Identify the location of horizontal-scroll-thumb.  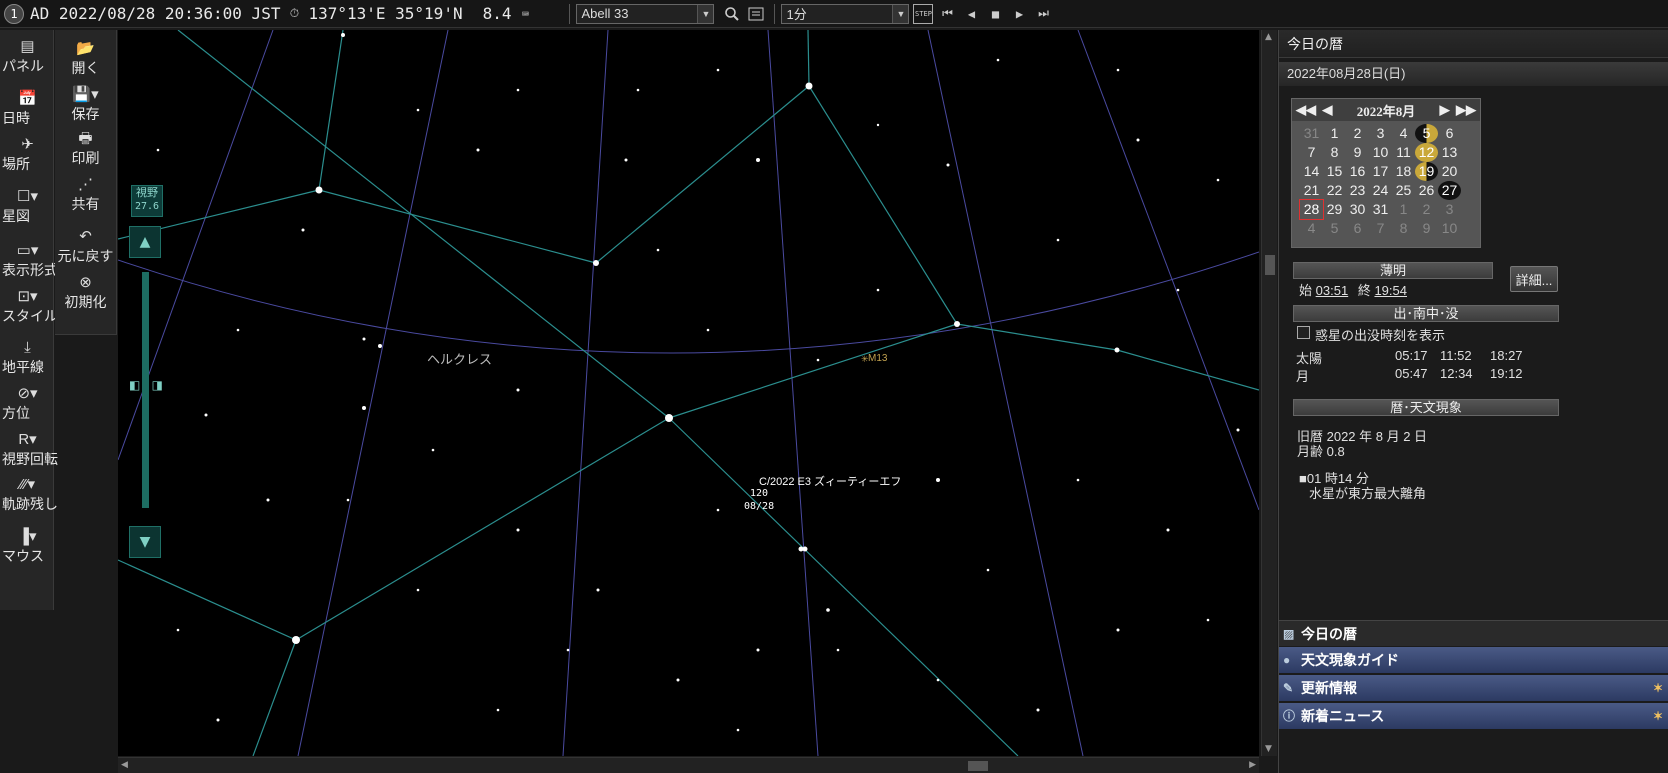
(978, 766).